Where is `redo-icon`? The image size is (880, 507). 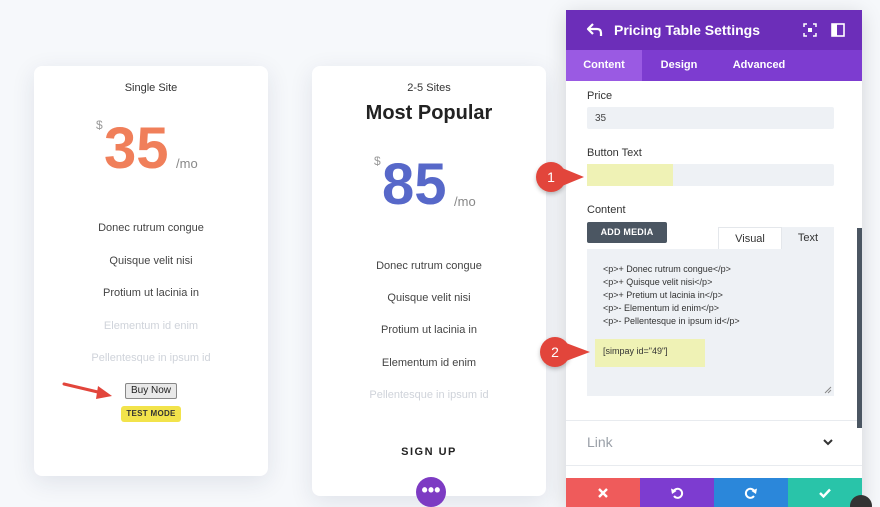
redo-icon is located at coordinates (750, 493).